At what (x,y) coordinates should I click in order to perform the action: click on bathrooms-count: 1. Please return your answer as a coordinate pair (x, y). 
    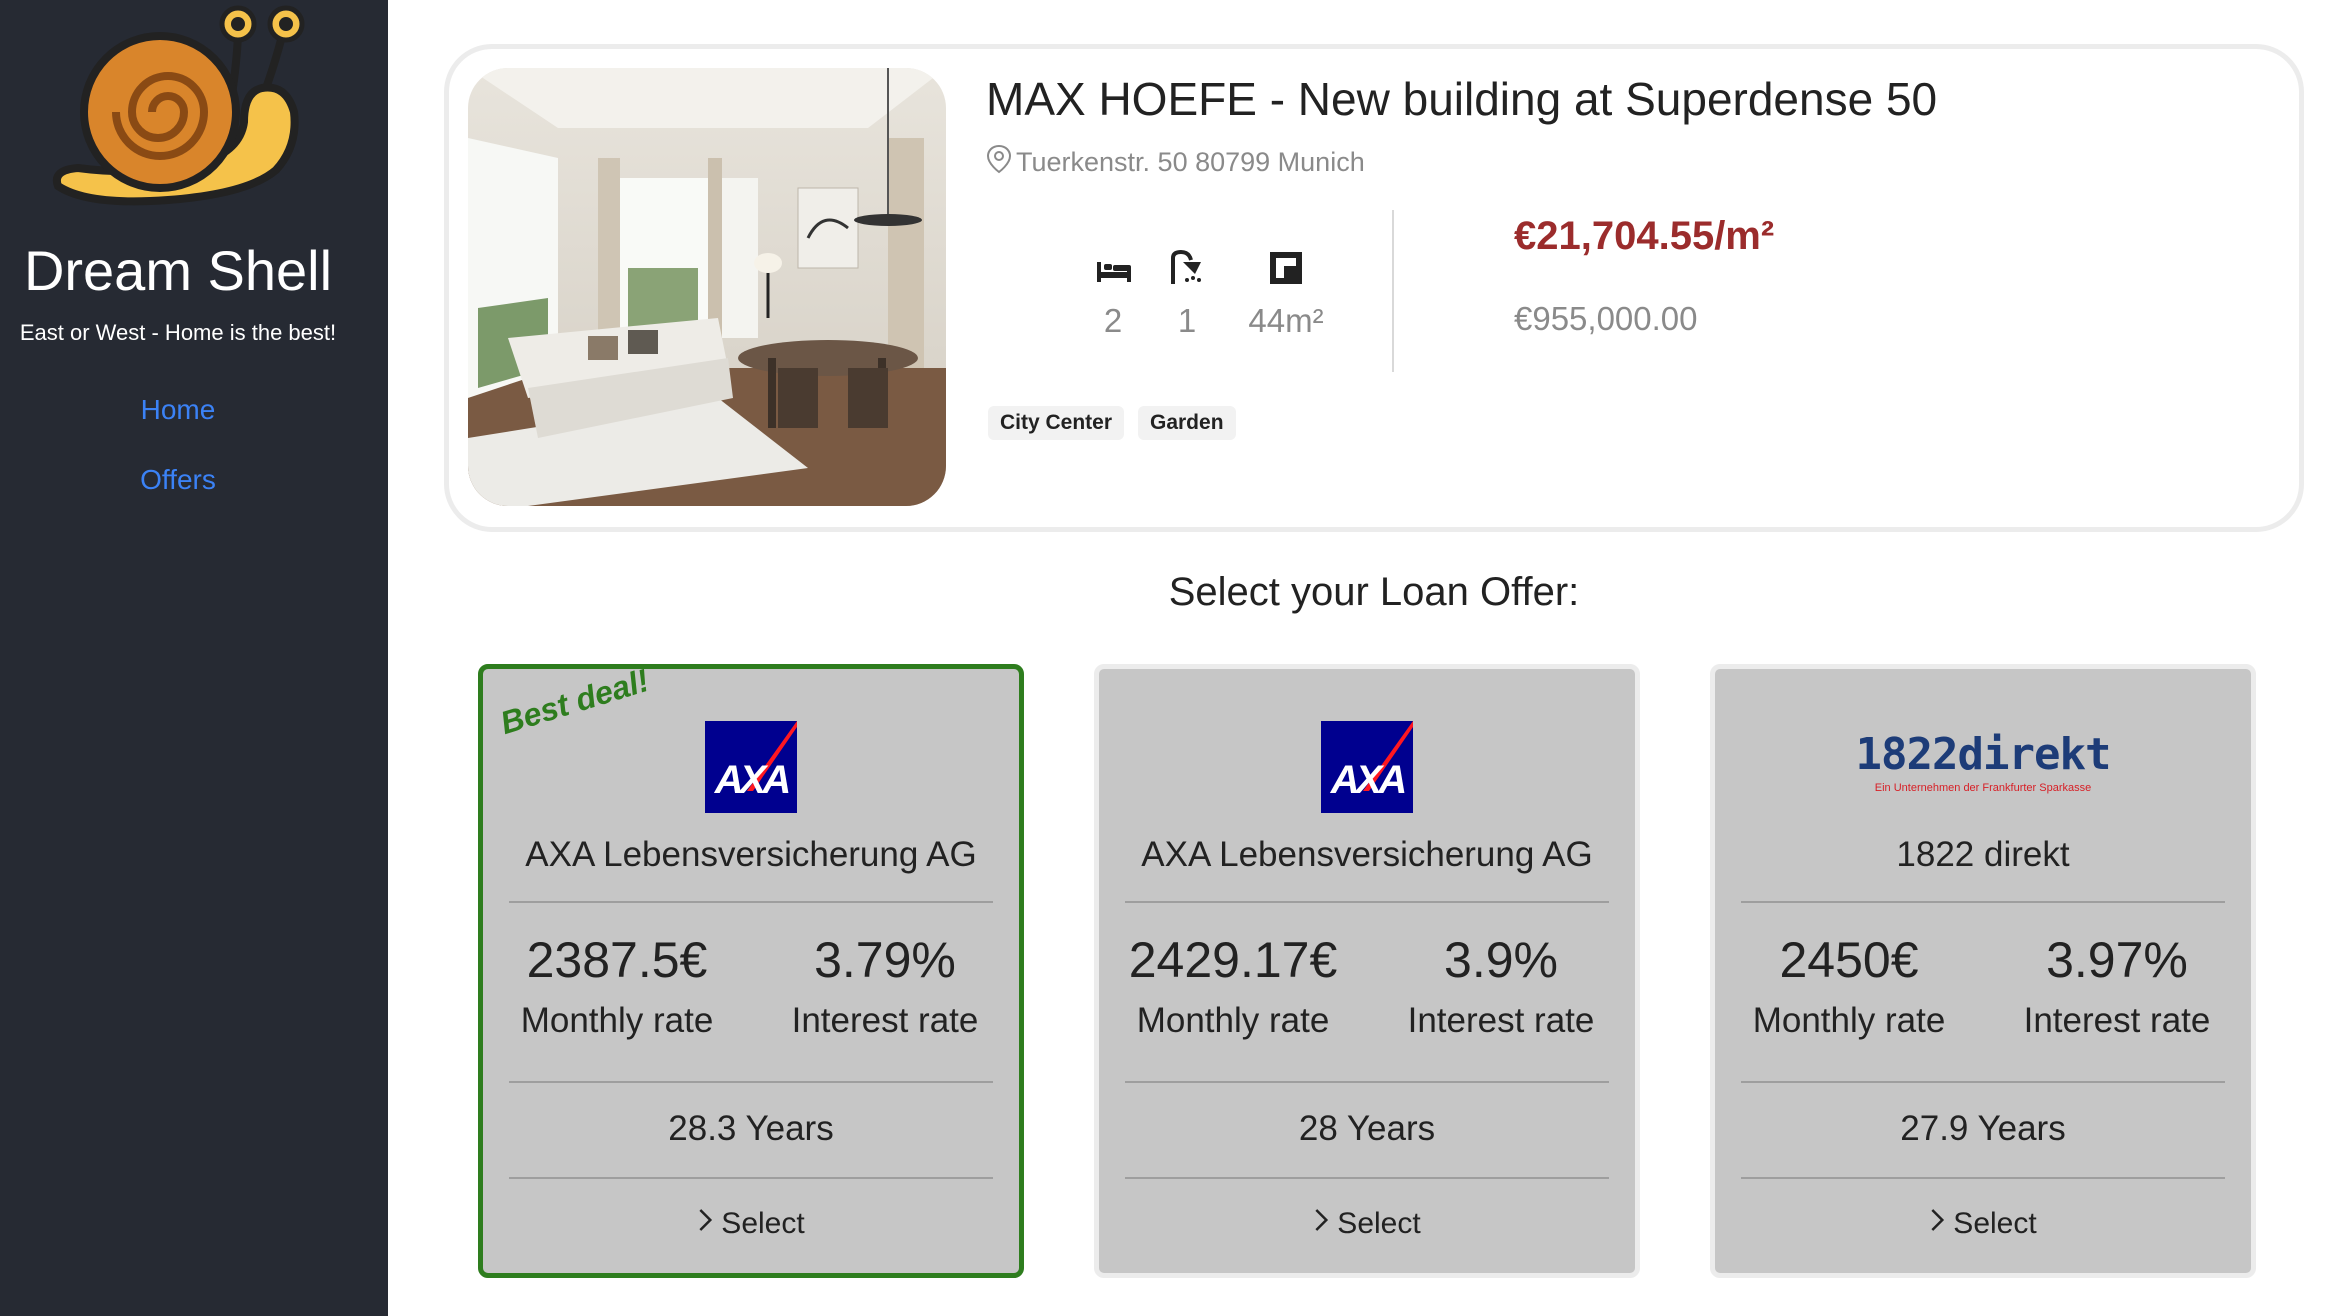
    Looking at the image, I should click on (1187, 320).